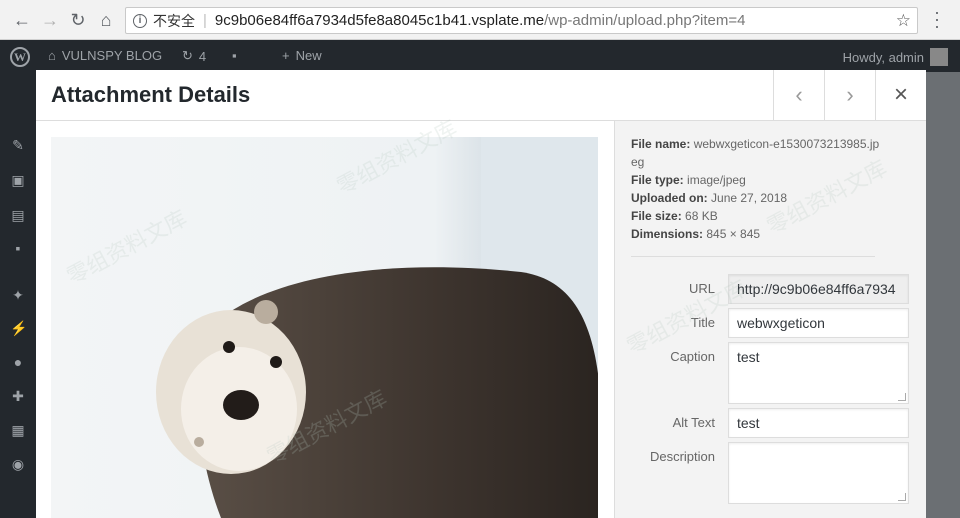 The height and width of the screenshot is (518, 960). I want to click on file-size-row: File size: 68 KB, so click(756, 216).